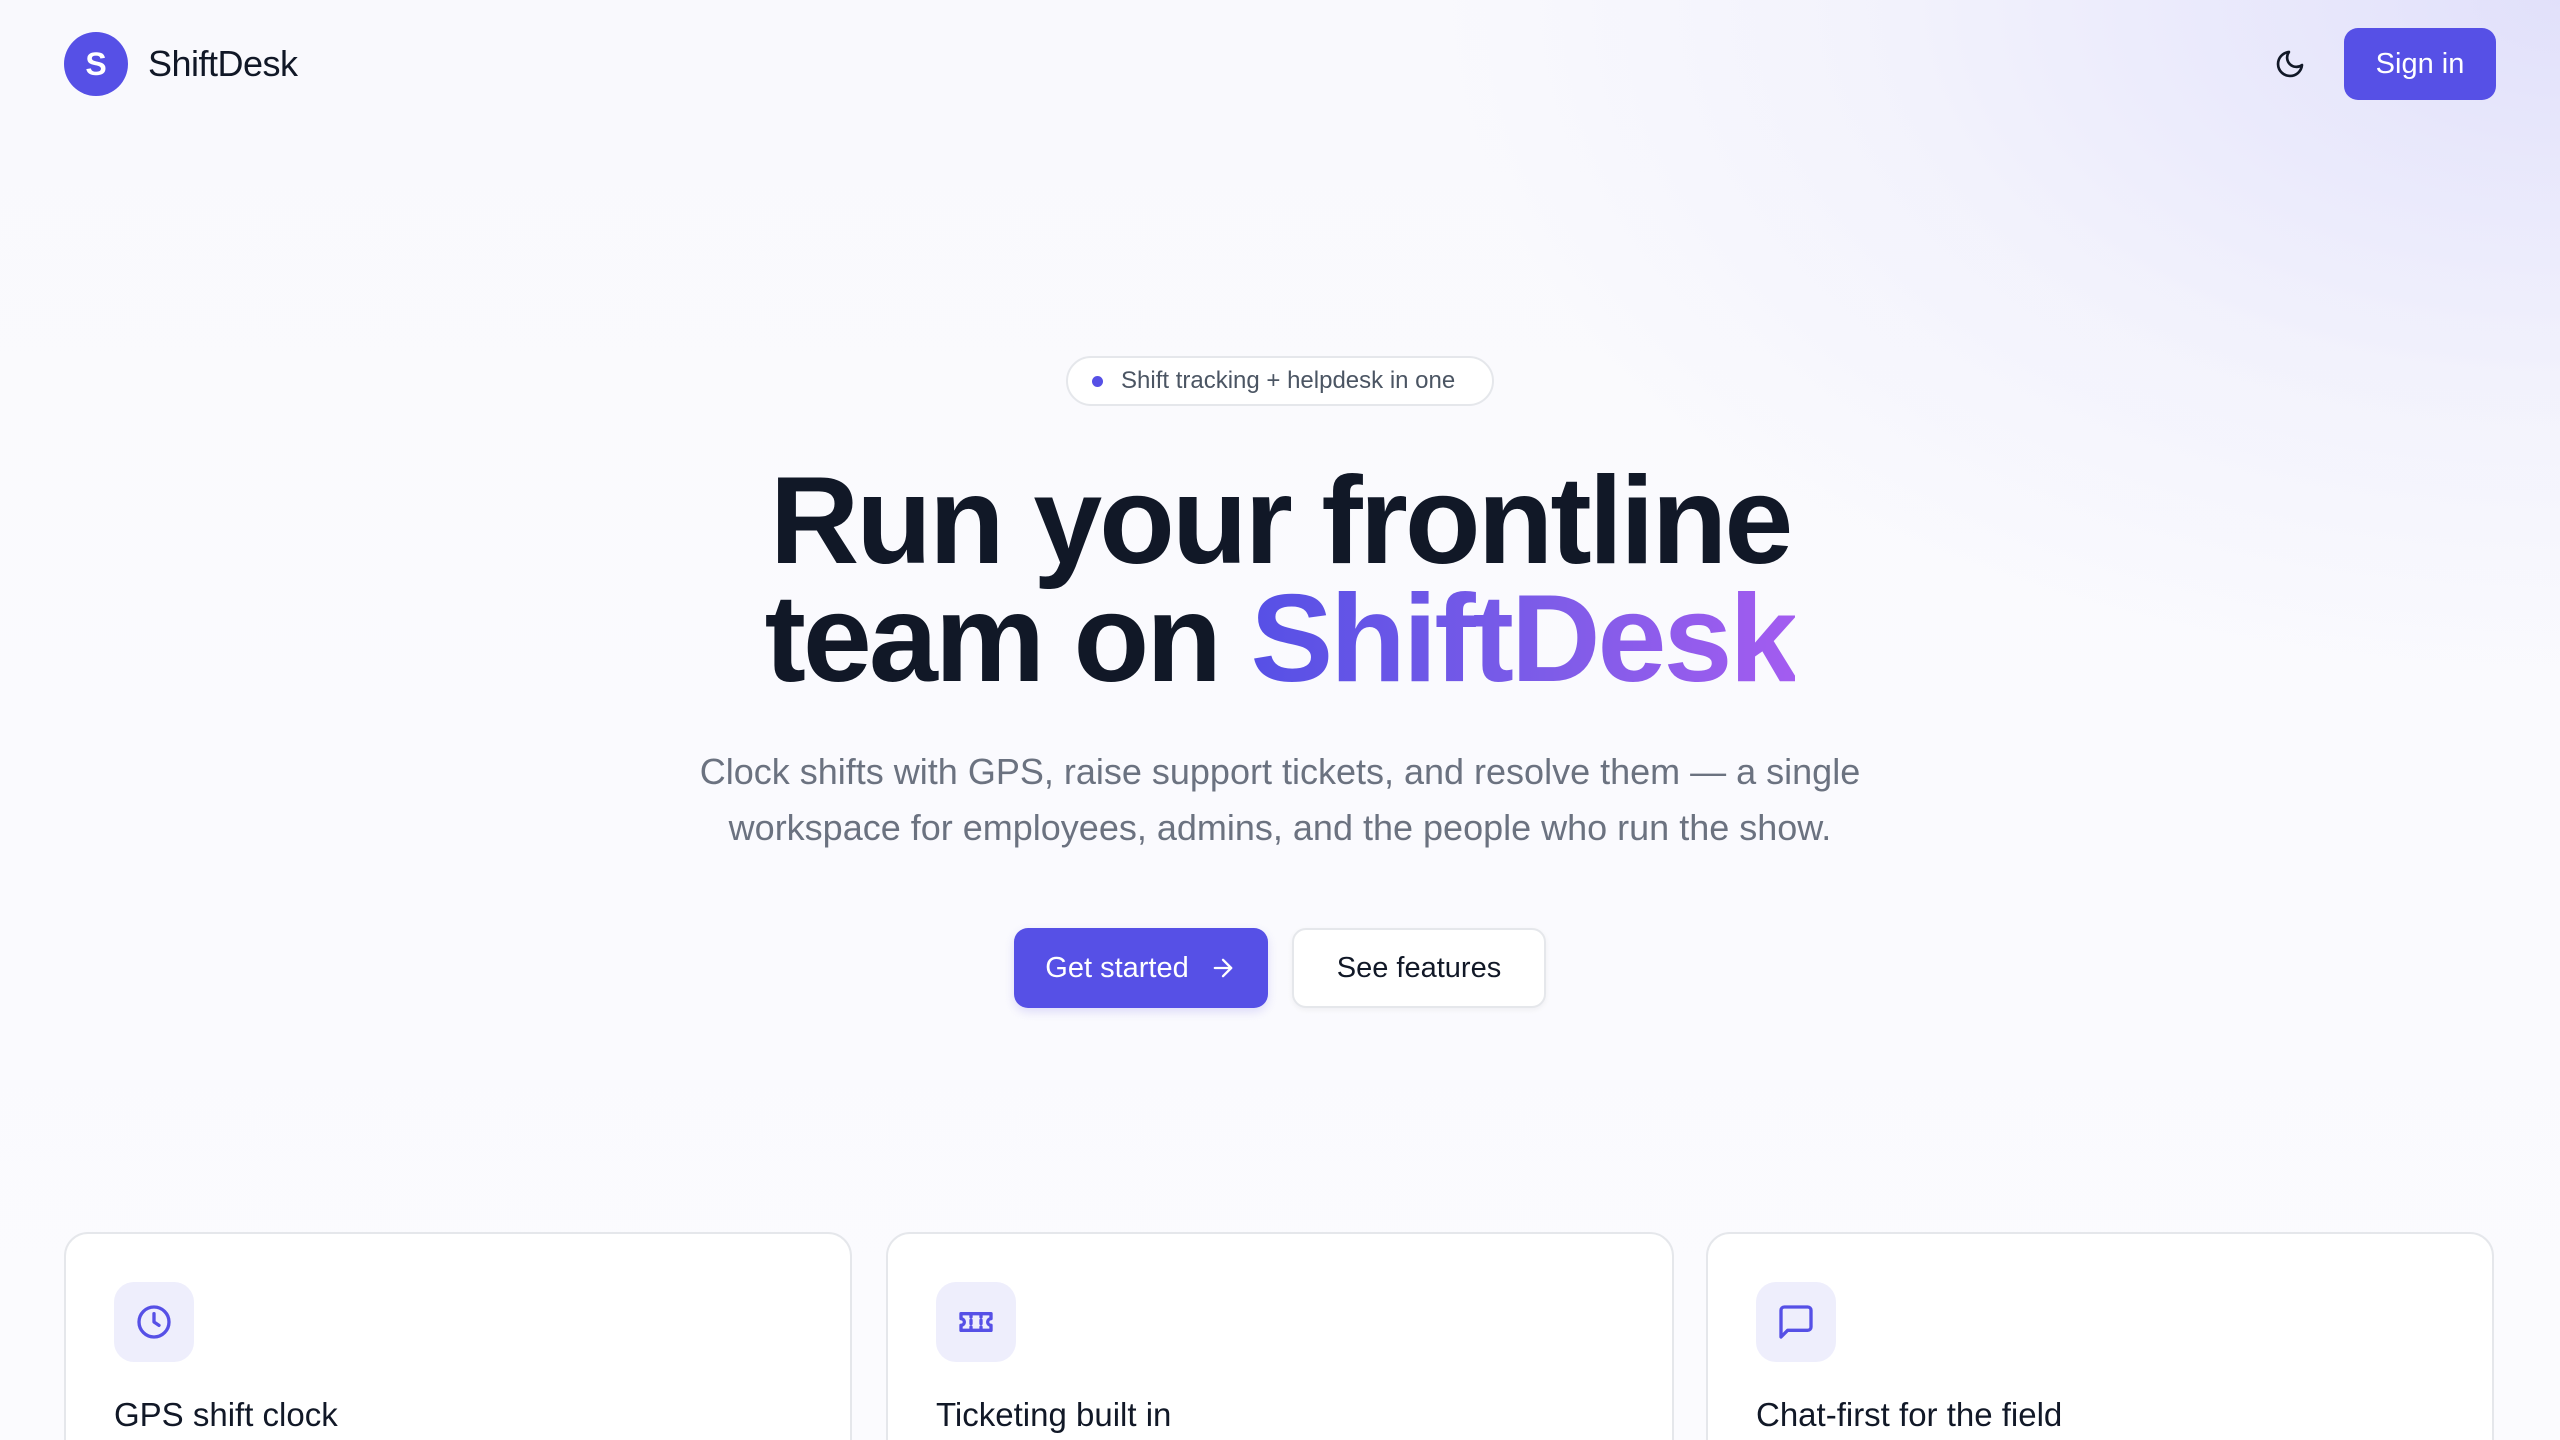  What do you see at coordinates (1097, 381) in the screenshot?
I see `badge-dot` at bounding box center [1097, 381].